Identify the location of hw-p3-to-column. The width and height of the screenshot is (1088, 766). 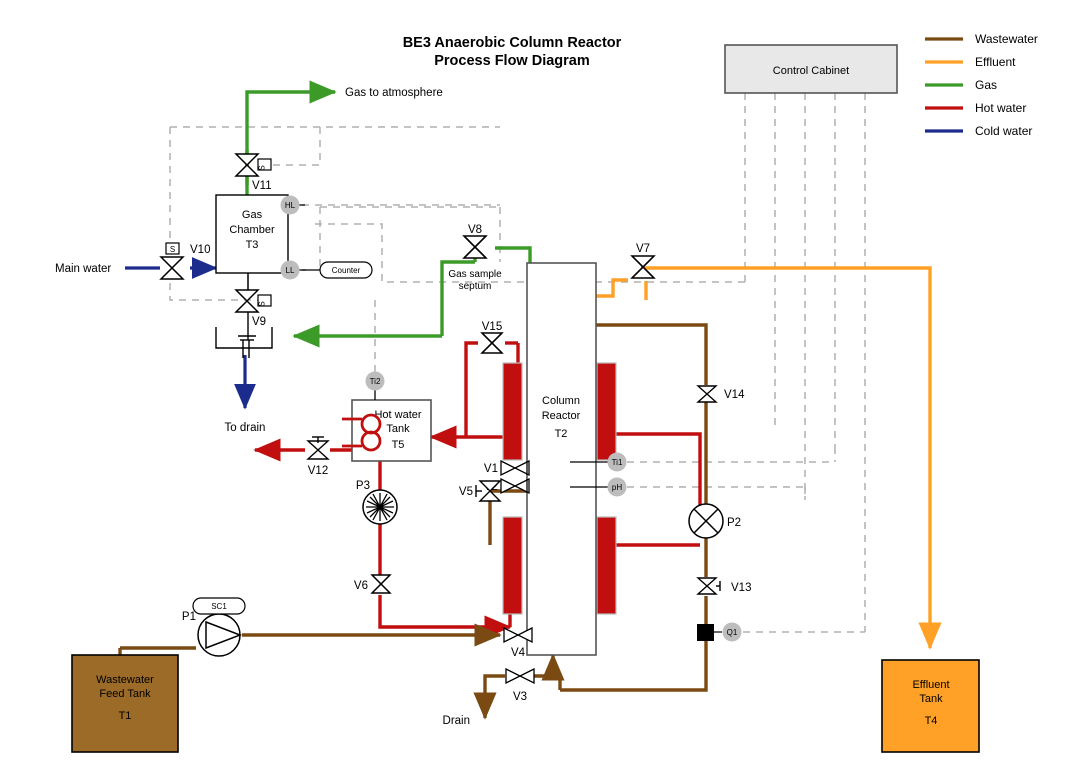
(445, 617).